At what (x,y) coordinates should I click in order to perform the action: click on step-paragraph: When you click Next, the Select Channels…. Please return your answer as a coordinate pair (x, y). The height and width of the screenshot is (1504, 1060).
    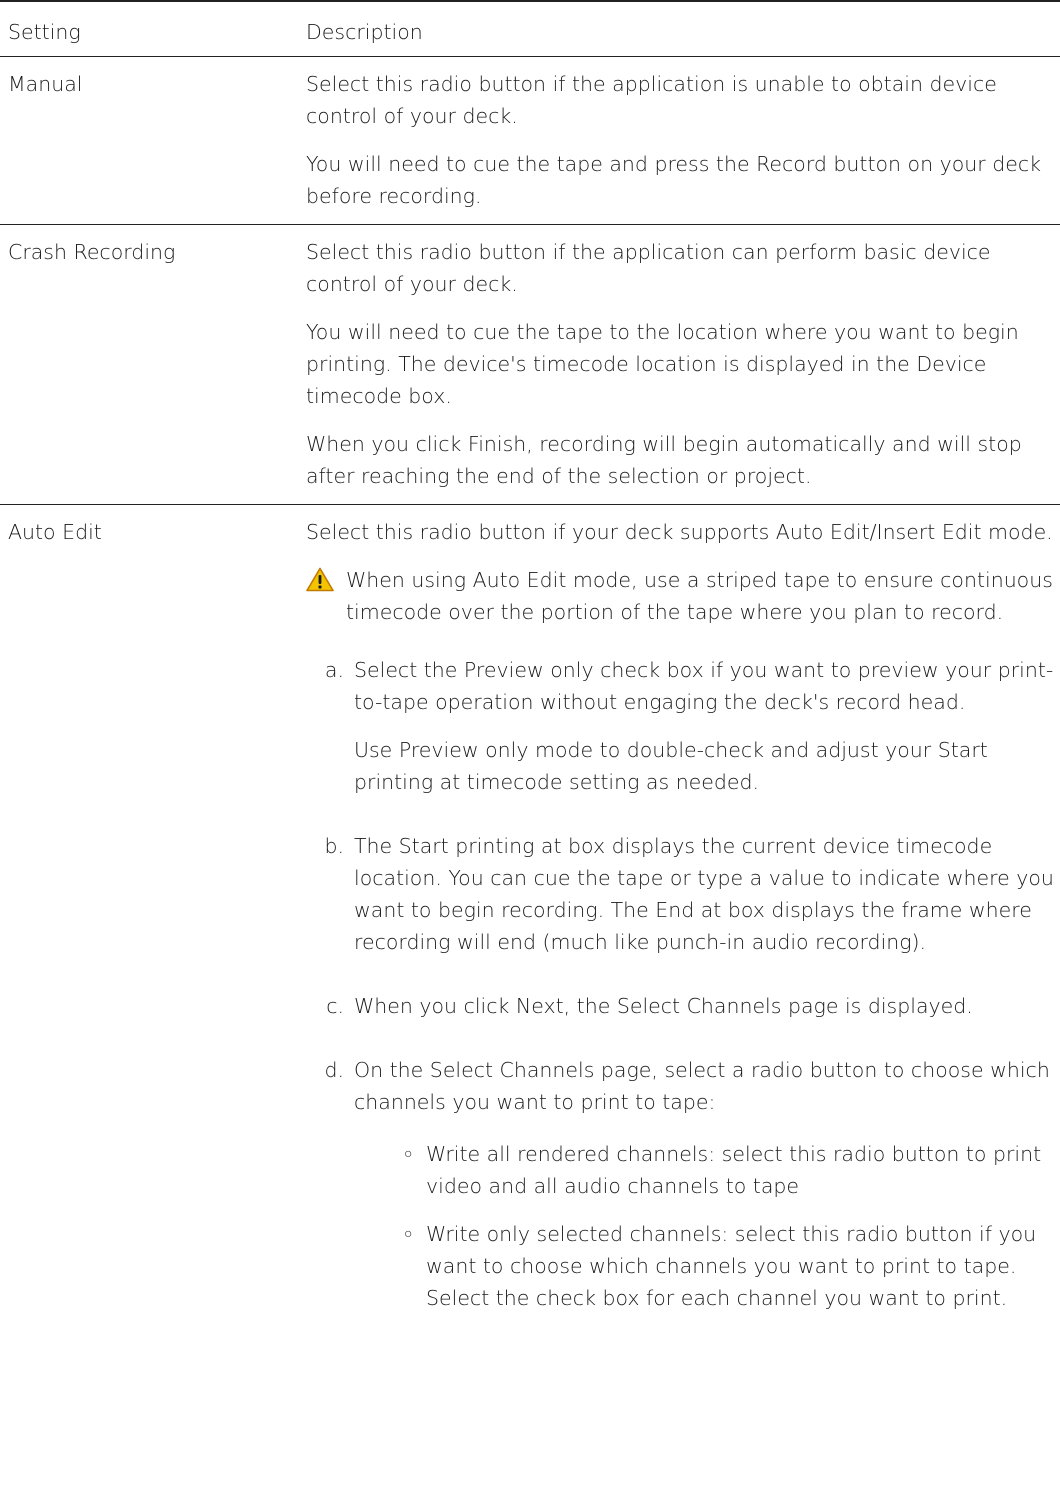
    Looking at the image, I should click on (663, 1006).